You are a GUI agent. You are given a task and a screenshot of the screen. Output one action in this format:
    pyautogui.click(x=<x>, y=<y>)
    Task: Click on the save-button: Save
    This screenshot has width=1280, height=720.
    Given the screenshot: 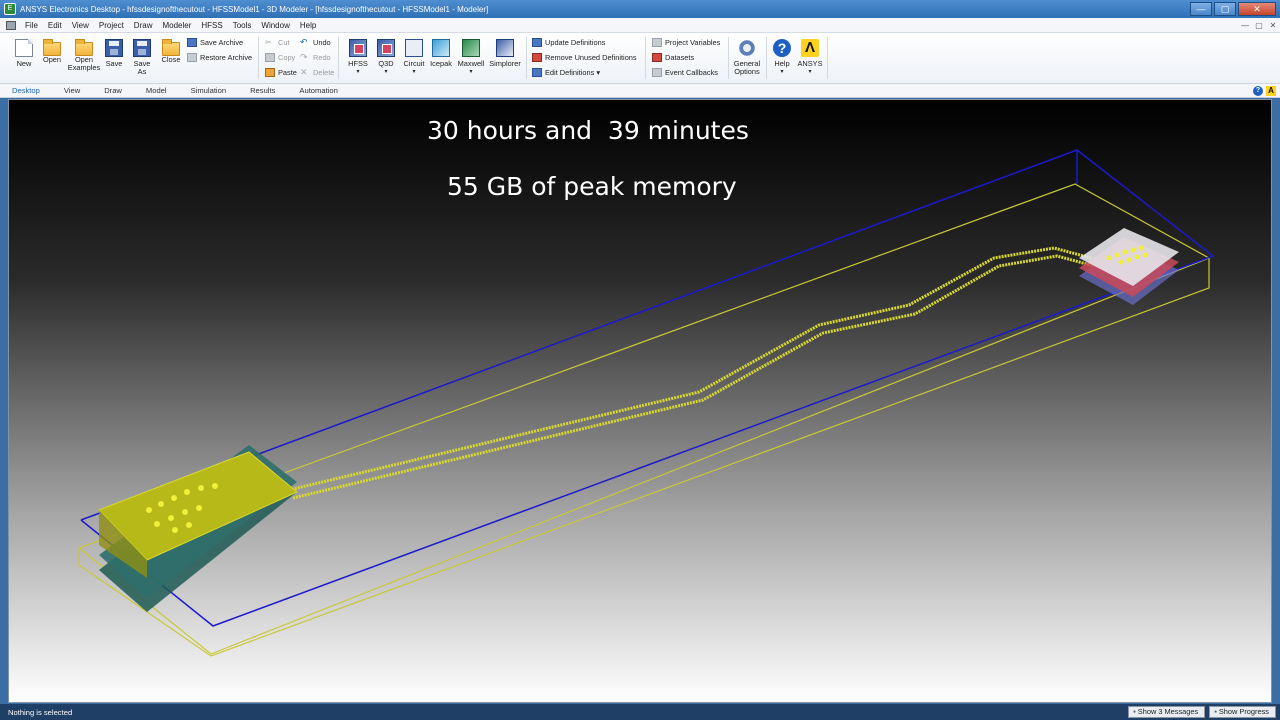 What is the action you would take?
    pyautogui.click(x=114, y=53)
    